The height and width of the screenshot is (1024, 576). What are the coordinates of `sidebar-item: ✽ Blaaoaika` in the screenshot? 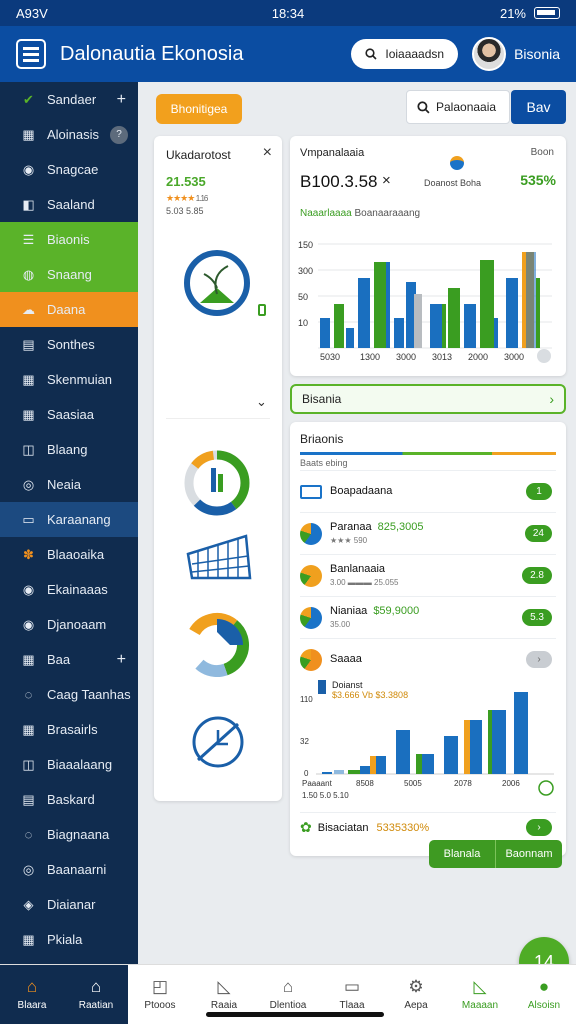 It's located at (69, 554).